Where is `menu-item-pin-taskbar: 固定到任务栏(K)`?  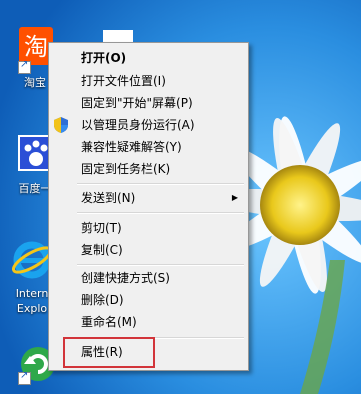 menu-item-pin-taskbar: 固定到任务栏(K) is located at coordinates (162, 169).